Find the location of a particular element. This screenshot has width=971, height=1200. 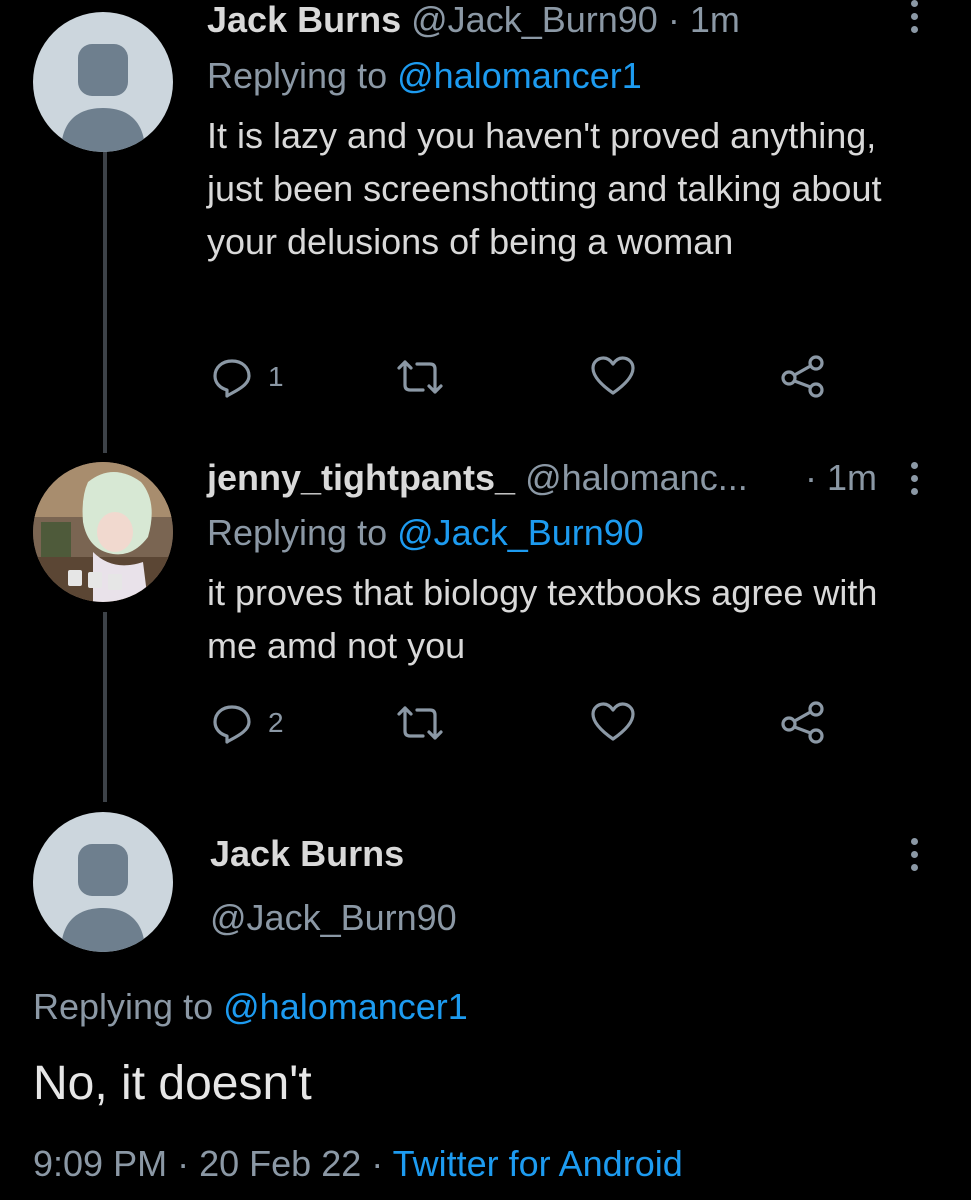

profile-picture is located at coordinates (103, 532).